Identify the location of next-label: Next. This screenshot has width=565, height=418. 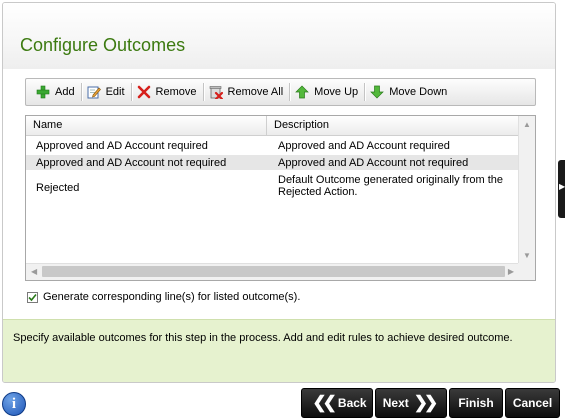
(395, 403).